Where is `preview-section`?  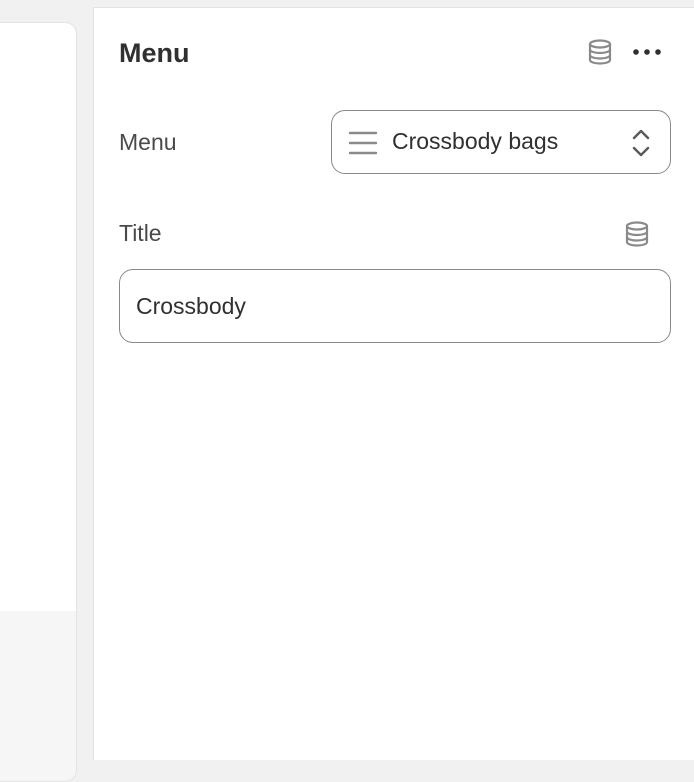
preview-section is located at coordinates (38, 696).